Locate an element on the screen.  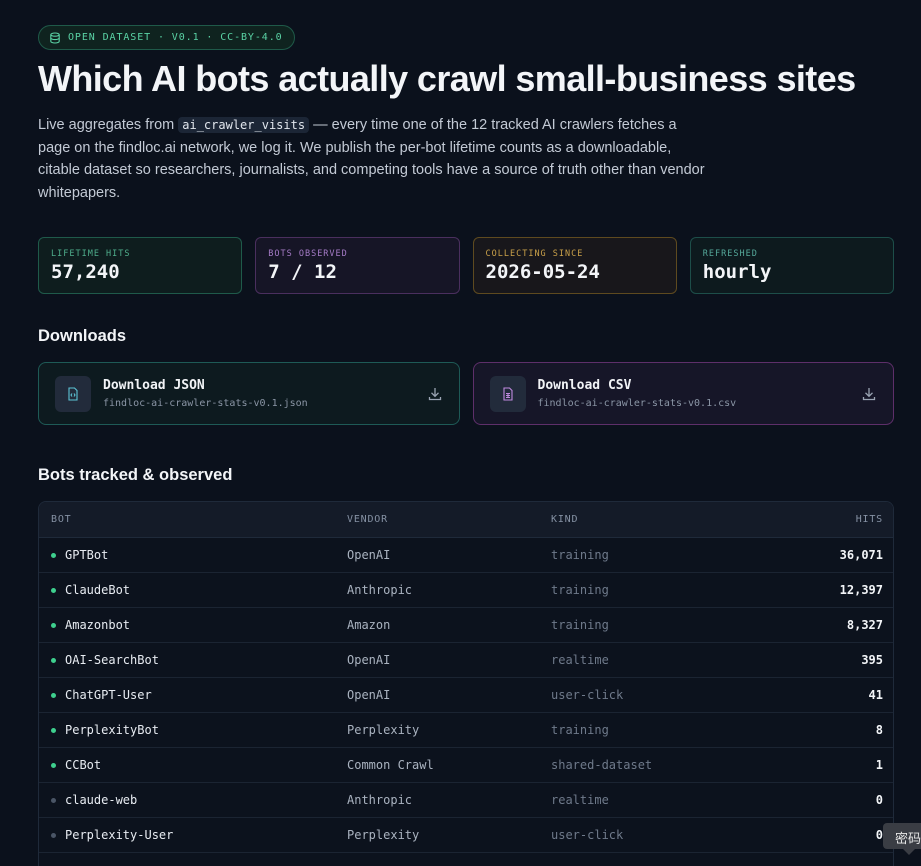
hits-cell: 8,327 is located at coordinates (864, 625).